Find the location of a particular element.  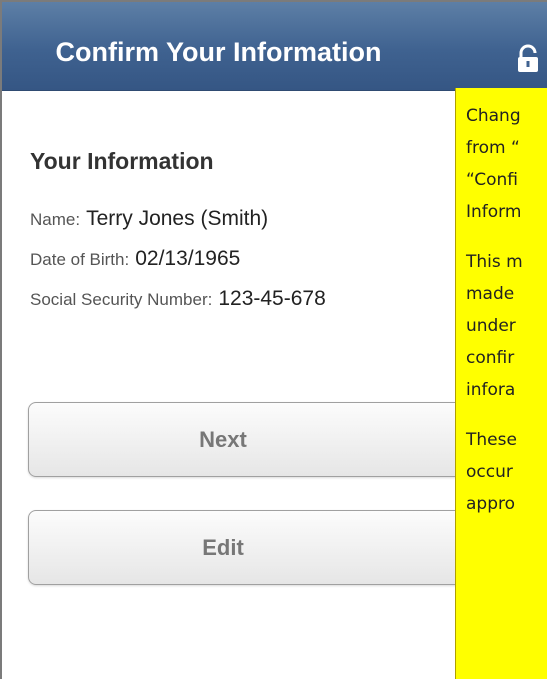

note-line: “Confi is located at coordinates (492, 180).